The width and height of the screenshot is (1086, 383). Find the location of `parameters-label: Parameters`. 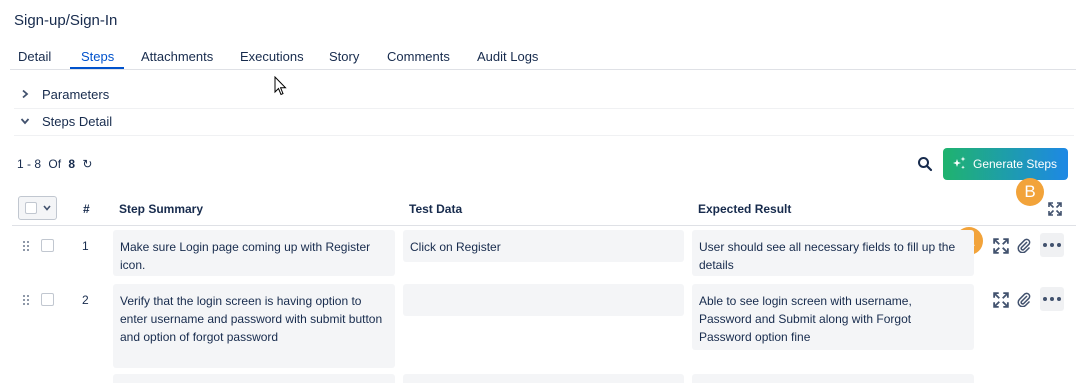

parameters-label: Parameters is located at coordinates (76, 94).